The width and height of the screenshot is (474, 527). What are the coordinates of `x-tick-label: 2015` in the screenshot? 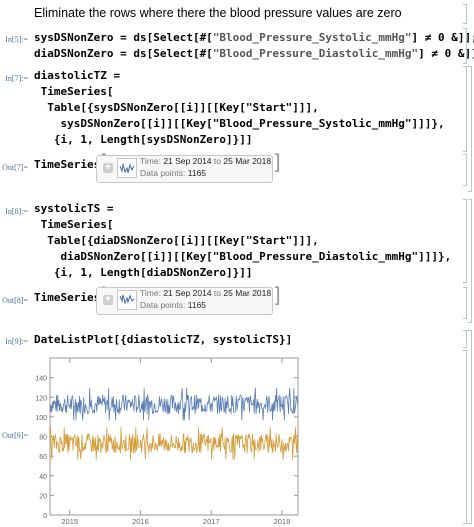 It's located at (69, 521).